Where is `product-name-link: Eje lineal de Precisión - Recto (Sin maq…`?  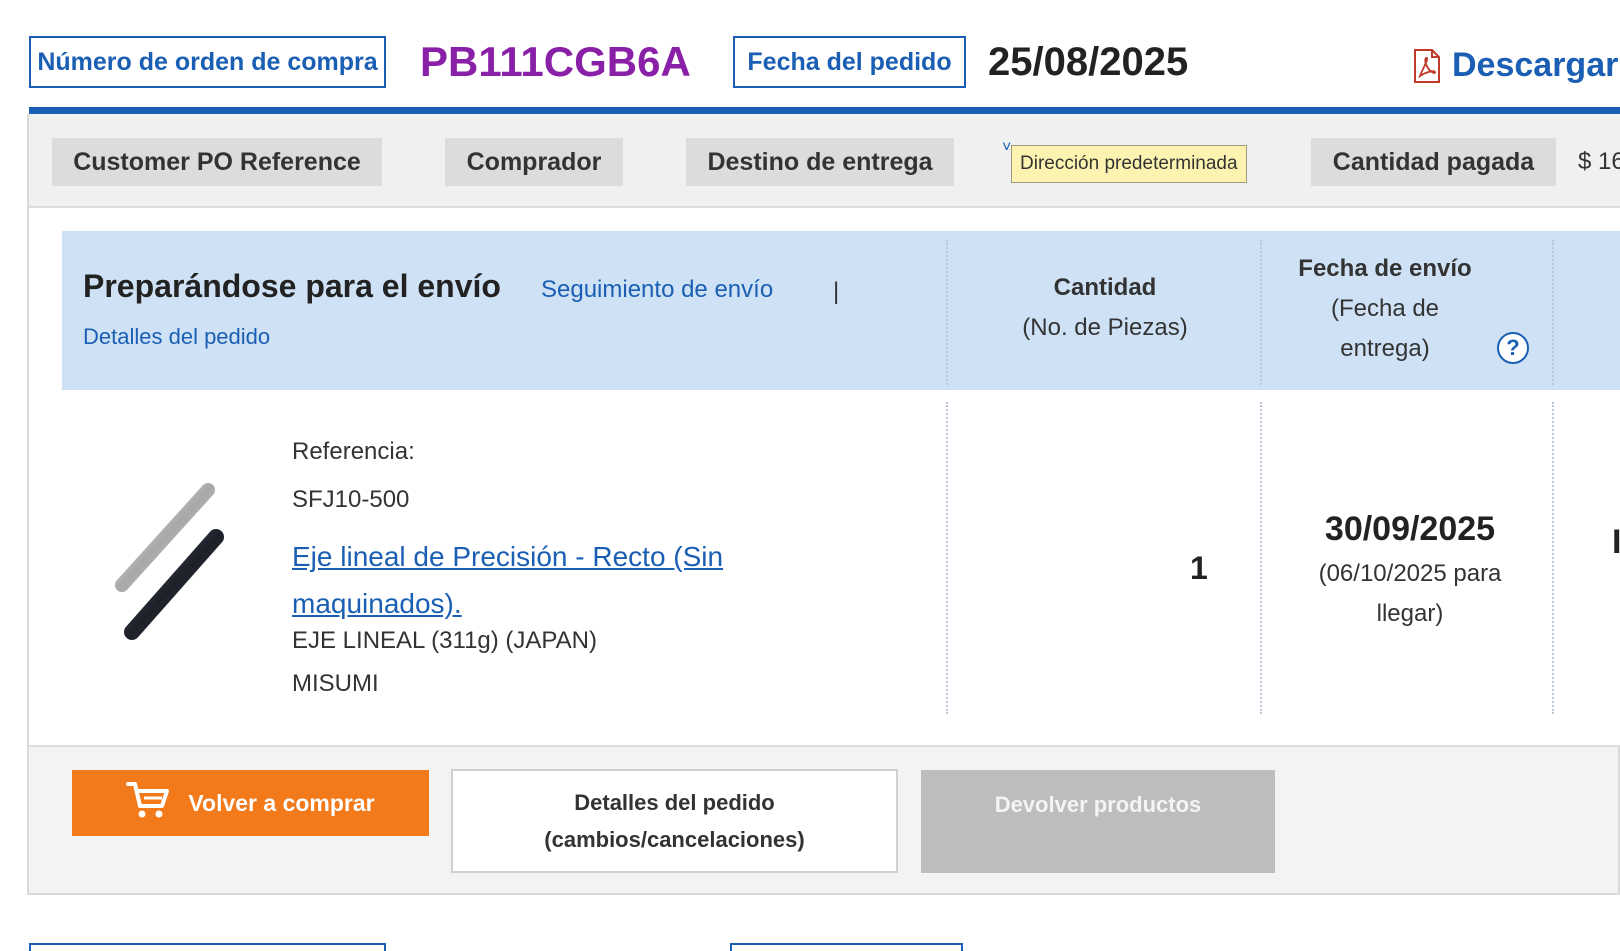 product-name-link: Eje lineal de Precisión - Recto (Sin maq… is located at coordinates (522, 580).